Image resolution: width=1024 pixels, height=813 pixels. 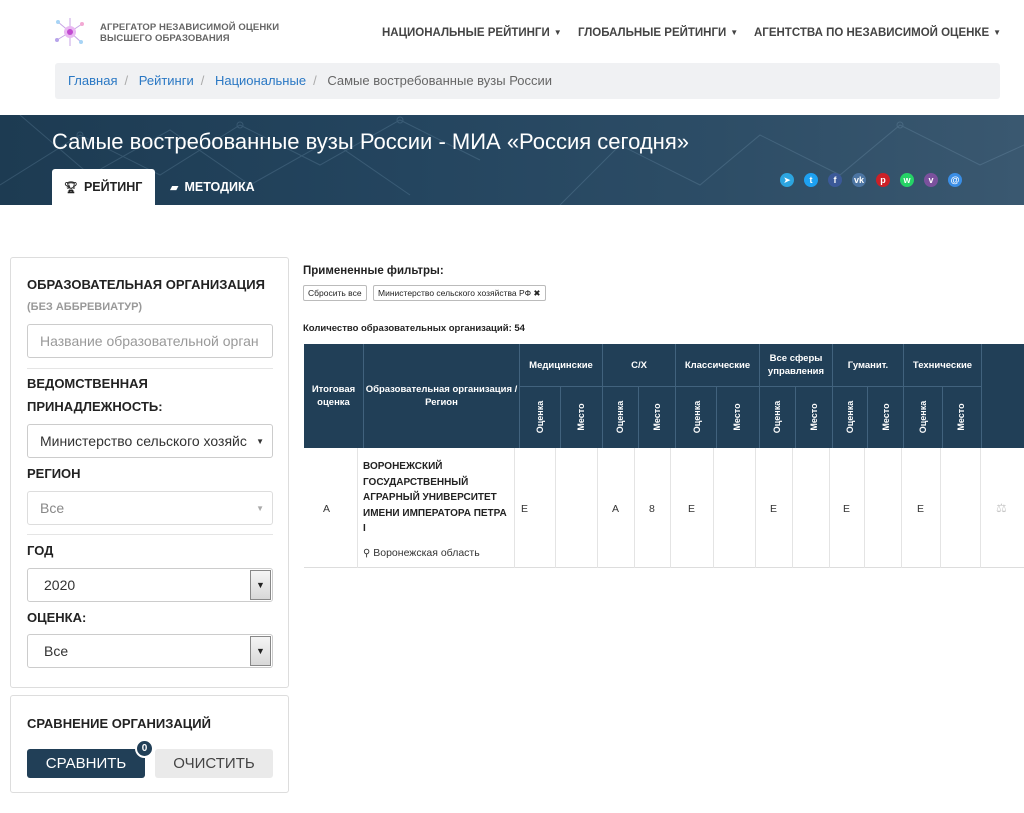 What do you see at coordinates (426, 553) in the screenshot?
I see `org-region-label: Воронежская область` at bounding box center [426, 553].